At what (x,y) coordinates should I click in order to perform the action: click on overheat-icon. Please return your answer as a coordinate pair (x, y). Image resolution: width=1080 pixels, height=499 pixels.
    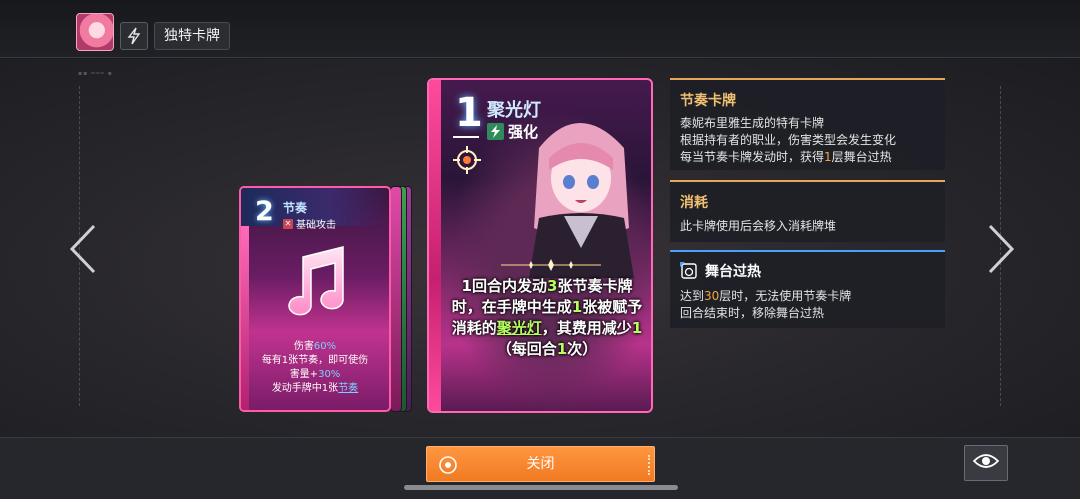
    Looking at the image, I should click on (689, 271).